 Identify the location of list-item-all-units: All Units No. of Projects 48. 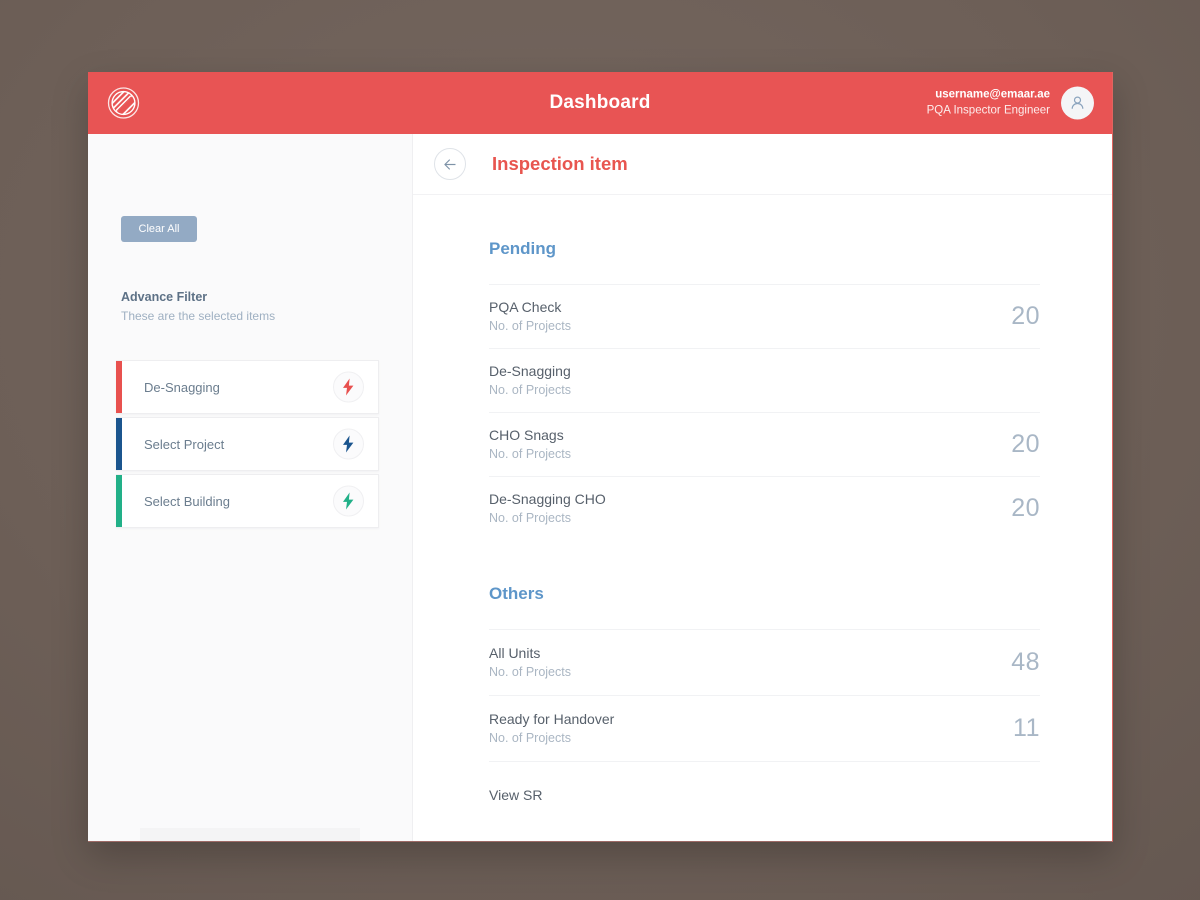
(764, 662).